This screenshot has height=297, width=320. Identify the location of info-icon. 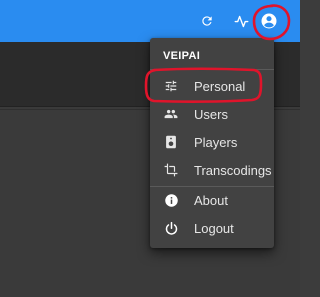
(171, 200).